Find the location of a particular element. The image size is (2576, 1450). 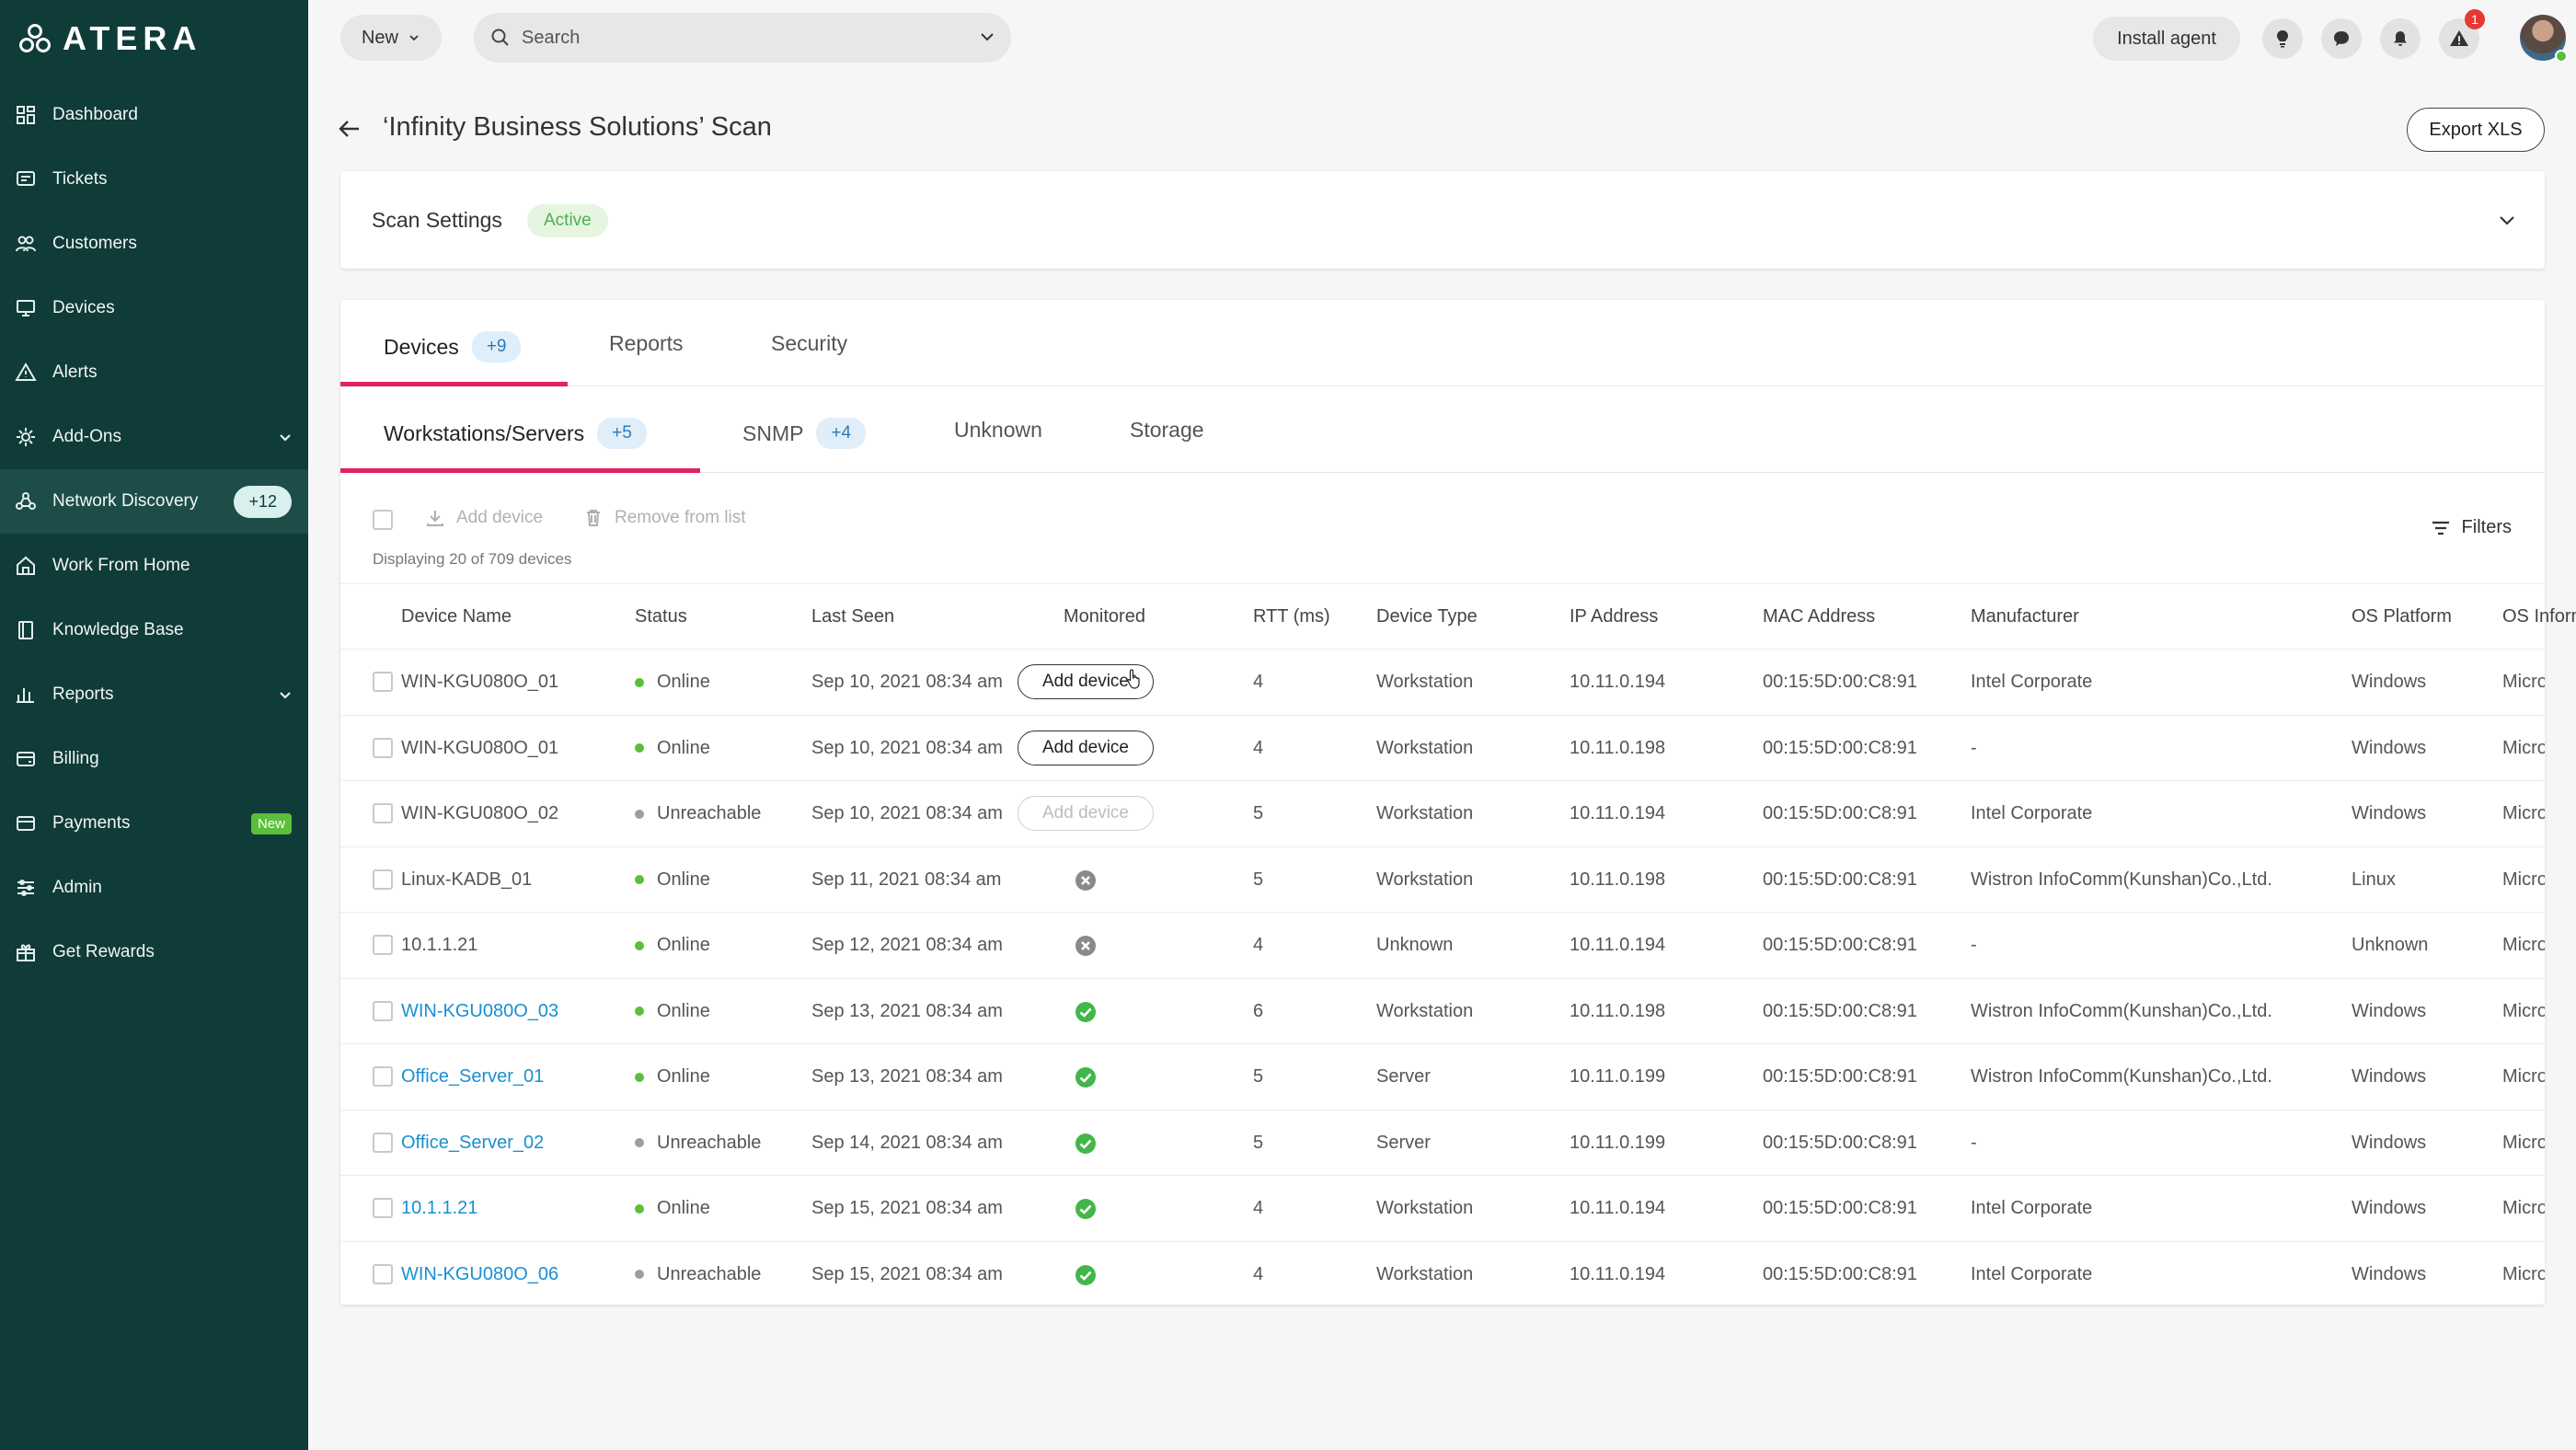

alerts-warning-icon: 1 is located at coordinates (2462, 34).